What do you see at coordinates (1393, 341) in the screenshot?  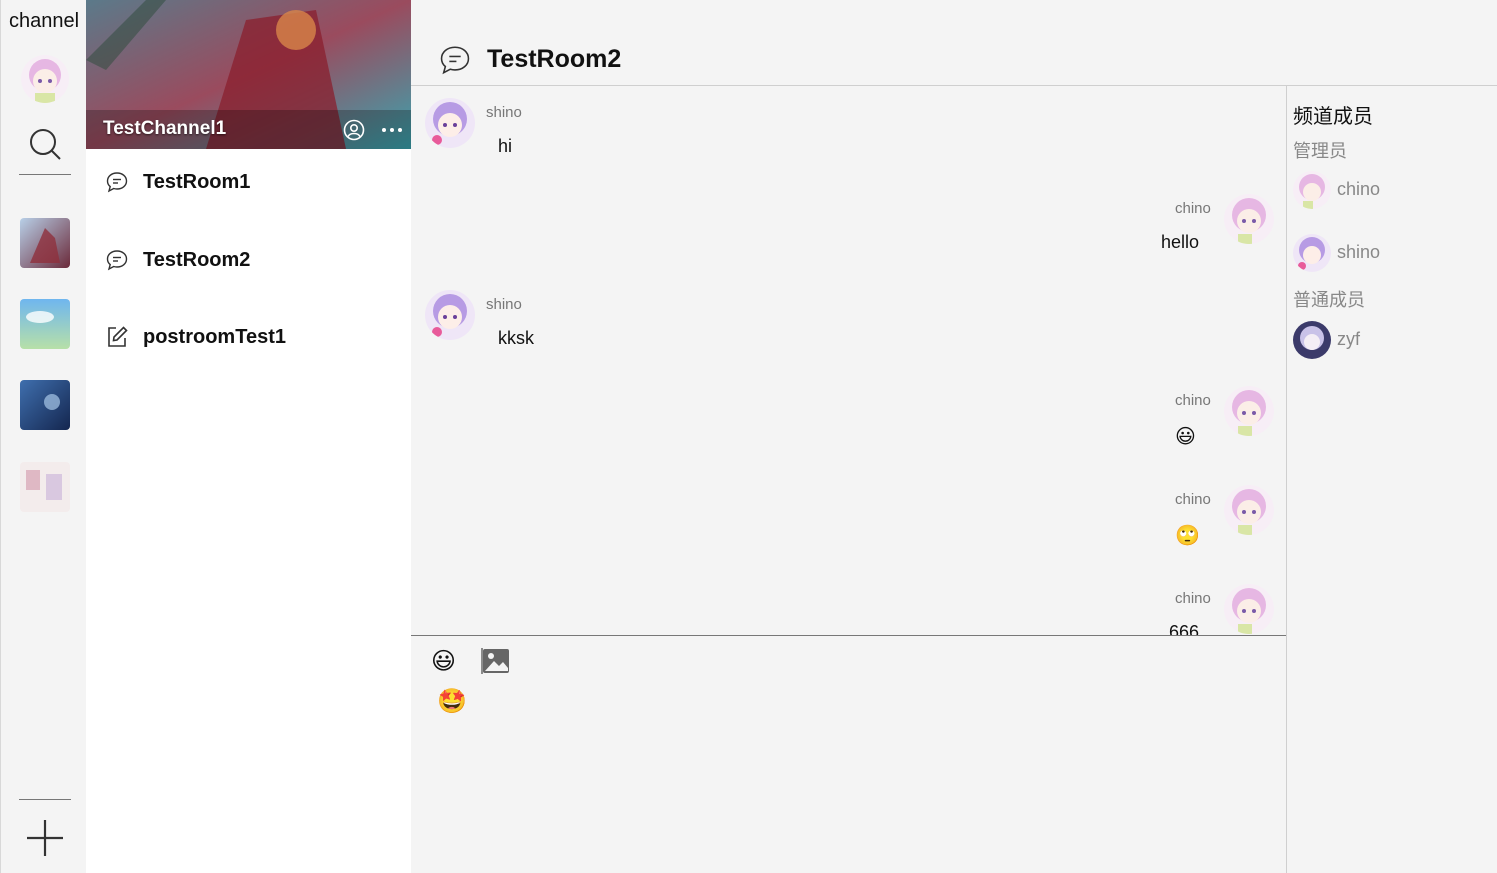 I see `member-item: zyf` at bounding box center [1393, 341].